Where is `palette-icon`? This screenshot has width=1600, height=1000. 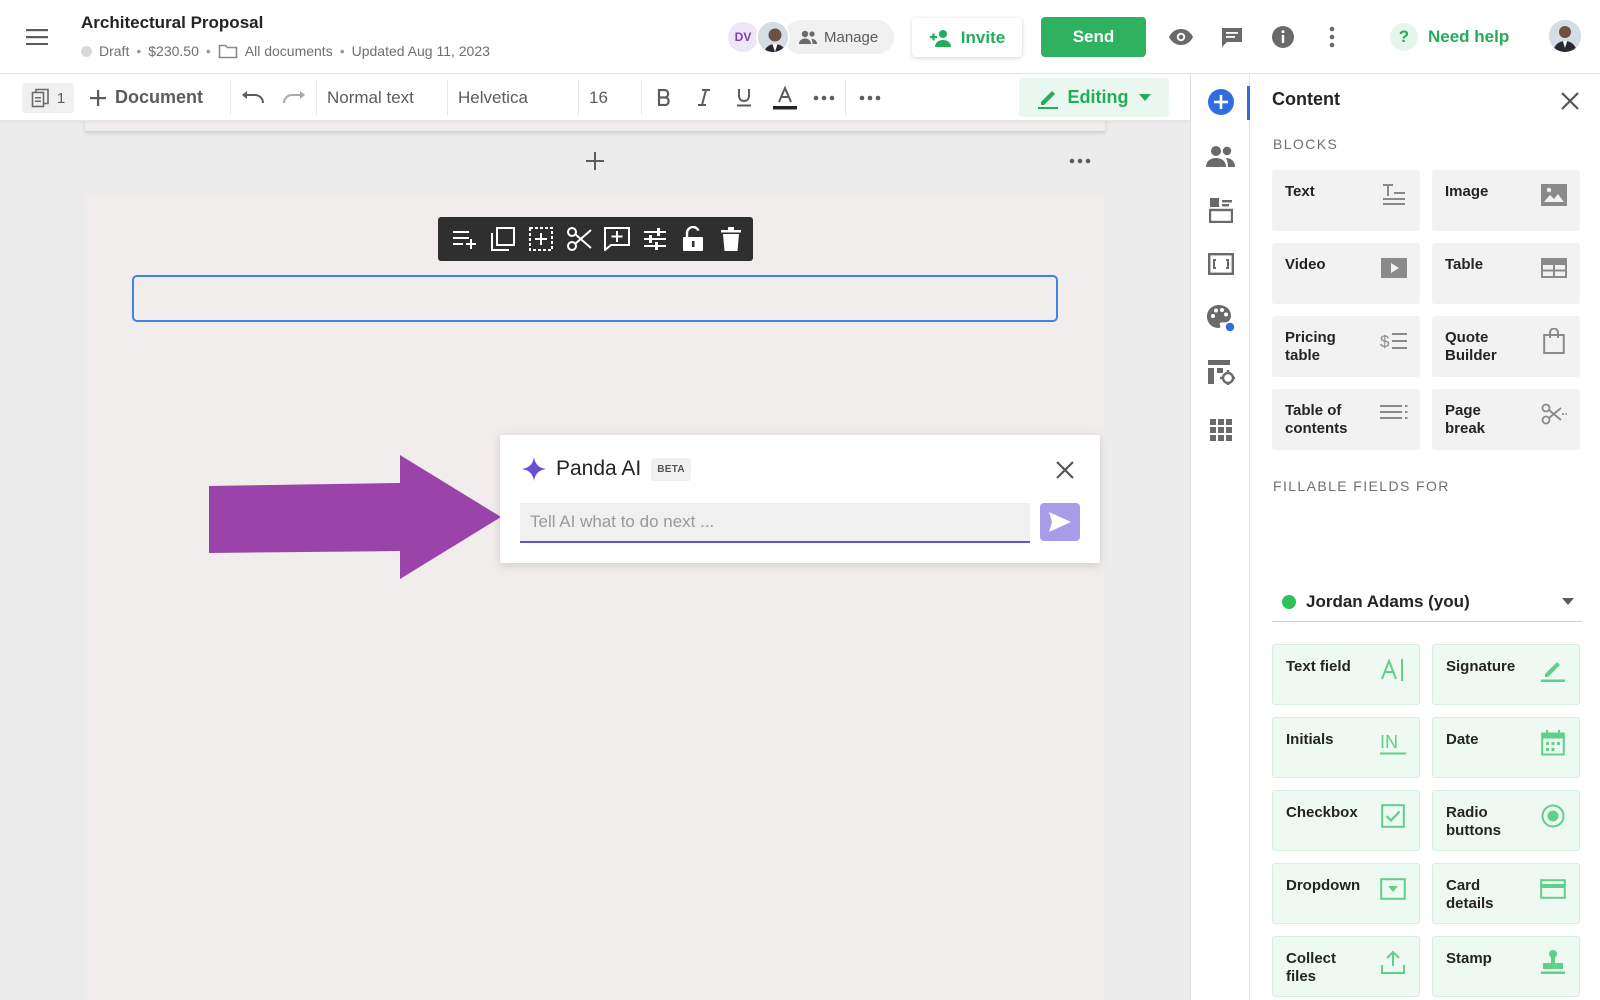
palette-icon is located at coordinates (1221, 318).